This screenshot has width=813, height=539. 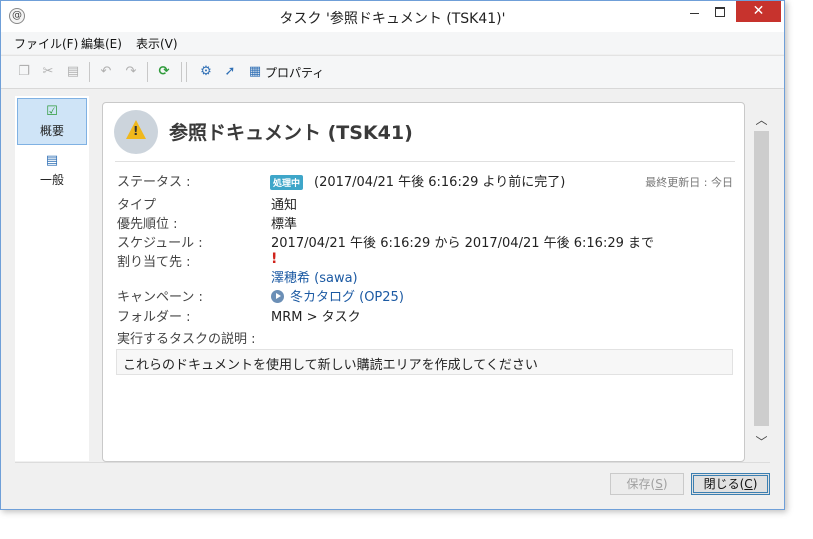 What do you see at coordinates (52, 278) in the screenshot?
I see `sidebar: ☑ 概要 ▤ 一般` at bounding box center [52, 278].